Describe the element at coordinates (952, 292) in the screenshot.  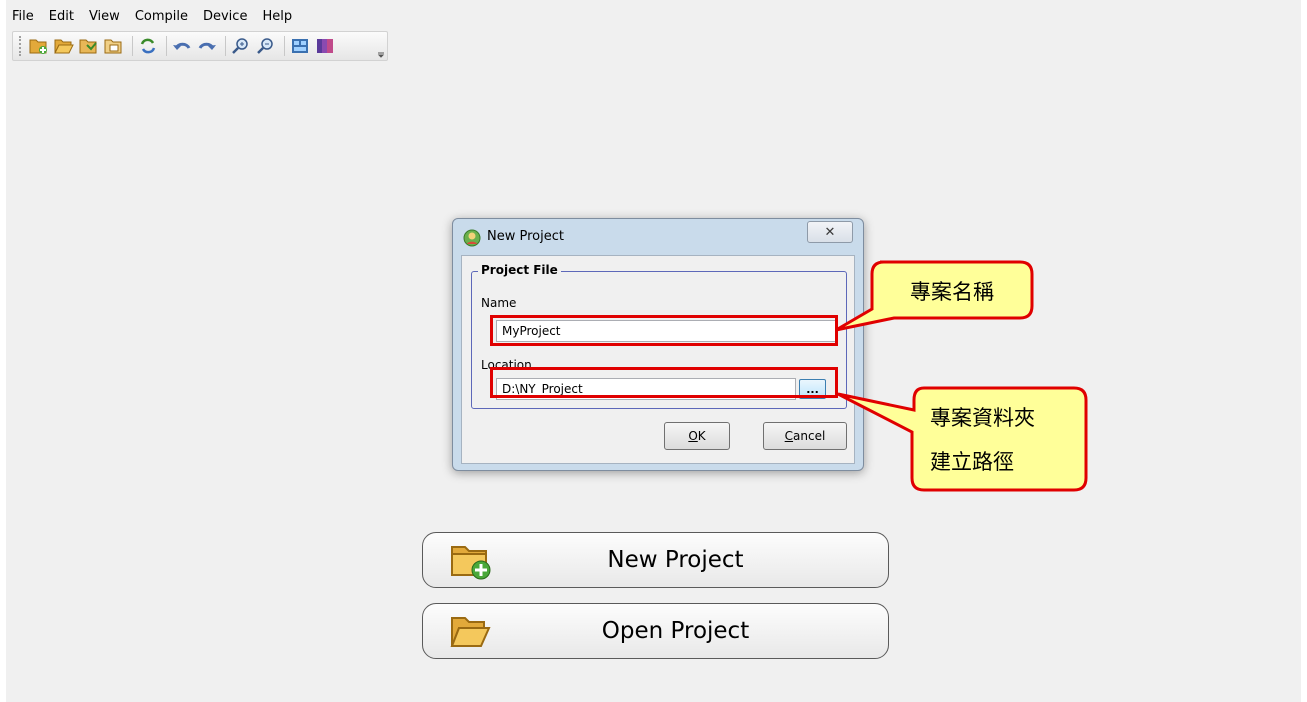
I see `name-callout-text: 專案名稱` at that location.